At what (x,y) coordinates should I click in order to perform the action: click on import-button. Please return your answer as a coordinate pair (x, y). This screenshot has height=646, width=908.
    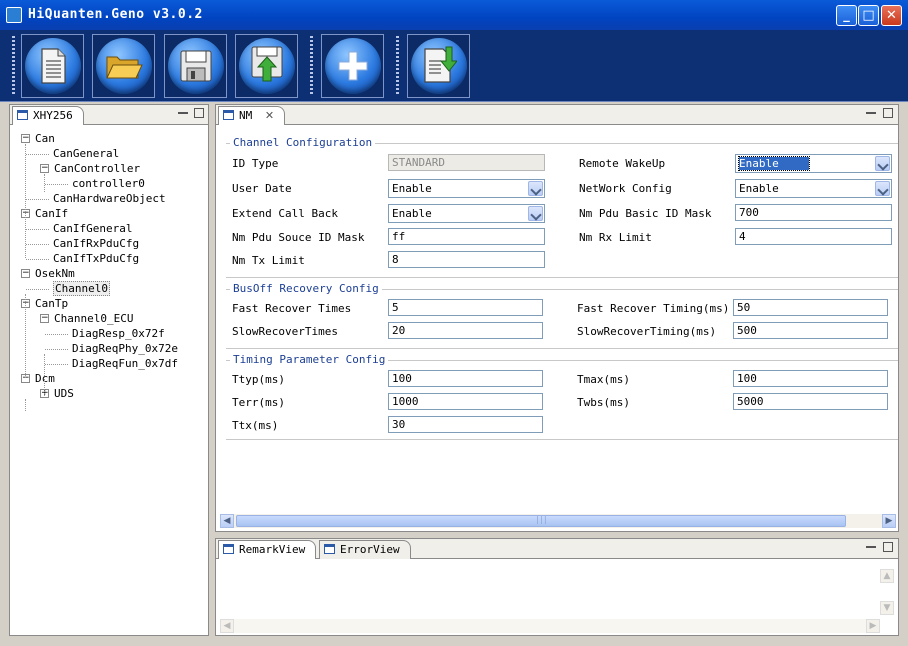
    Looking at the image, I should click on (438, 66).